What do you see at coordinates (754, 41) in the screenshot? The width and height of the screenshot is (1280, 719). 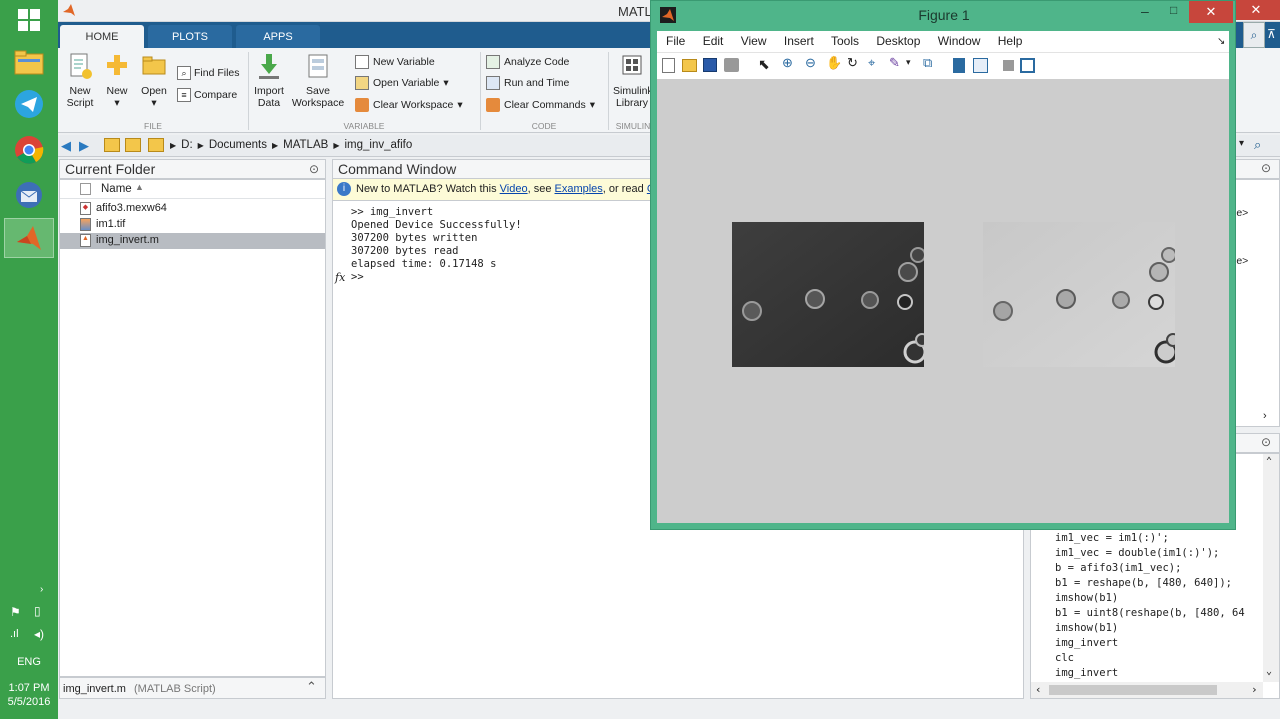 I see `menu-view: View` at bounding box center [754, 41].